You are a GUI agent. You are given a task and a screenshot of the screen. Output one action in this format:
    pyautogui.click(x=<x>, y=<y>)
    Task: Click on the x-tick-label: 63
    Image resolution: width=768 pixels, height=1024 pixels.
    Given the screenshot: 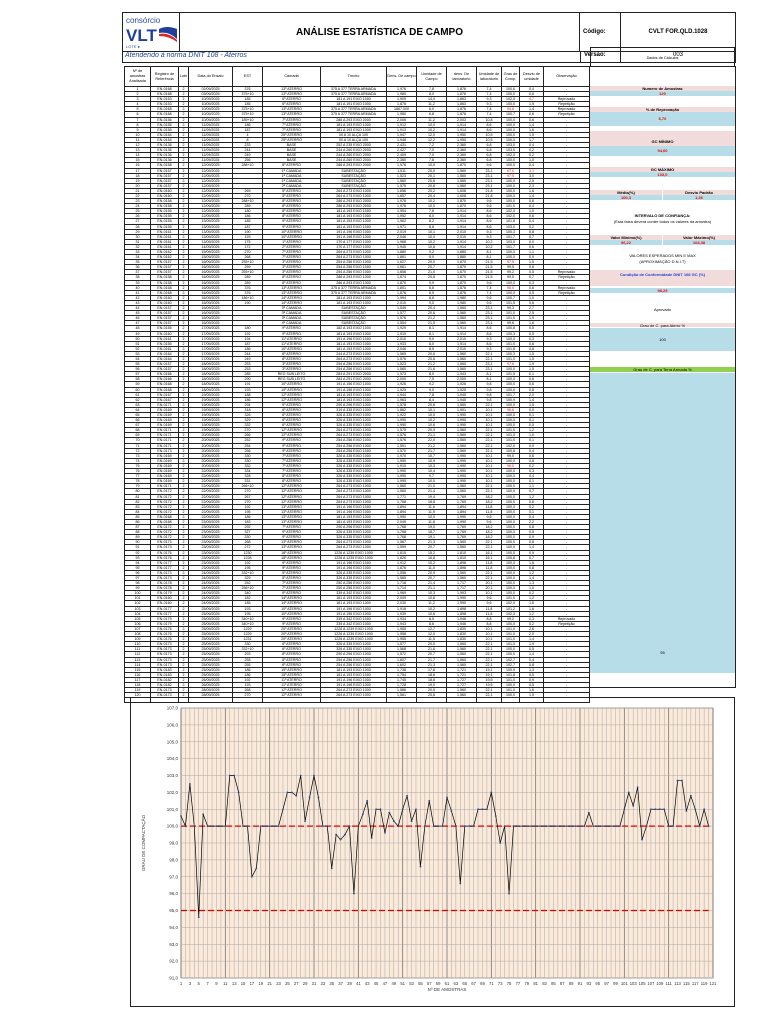 What is the action you would take?
    pyautogui.click(x=456, y=983)
    